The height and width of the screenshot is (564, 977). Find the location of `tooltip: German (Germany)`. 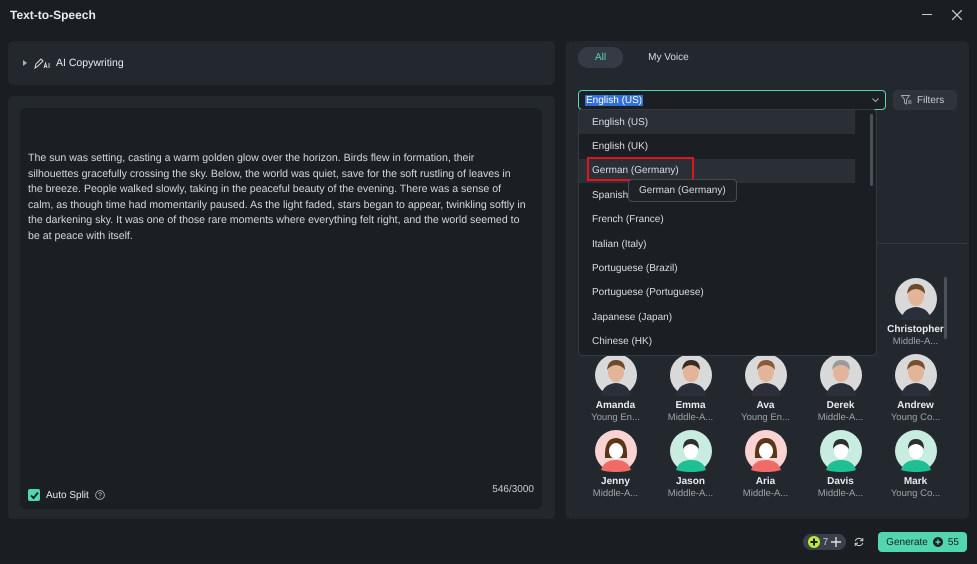

tooltip: German (Germany) is located at coordinates (682, 190).